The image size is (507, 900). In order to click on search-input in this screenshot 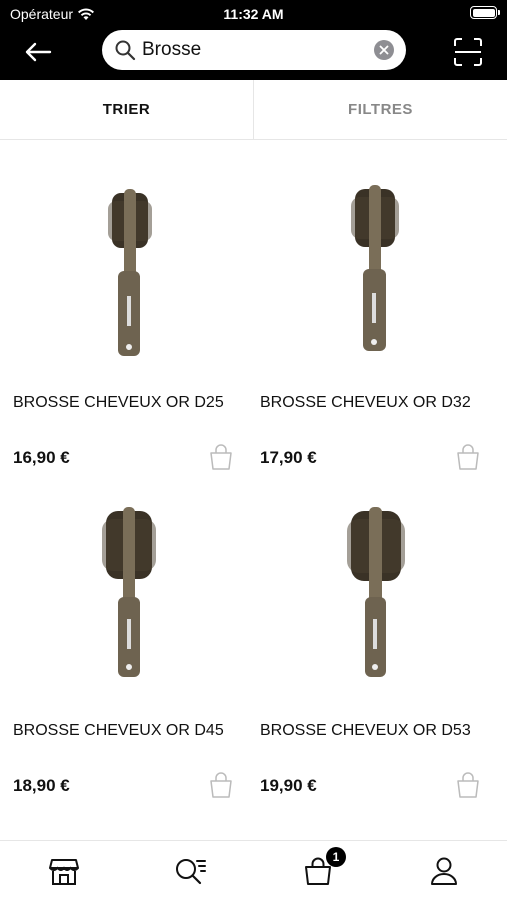, I will do `click(252, 50)`.